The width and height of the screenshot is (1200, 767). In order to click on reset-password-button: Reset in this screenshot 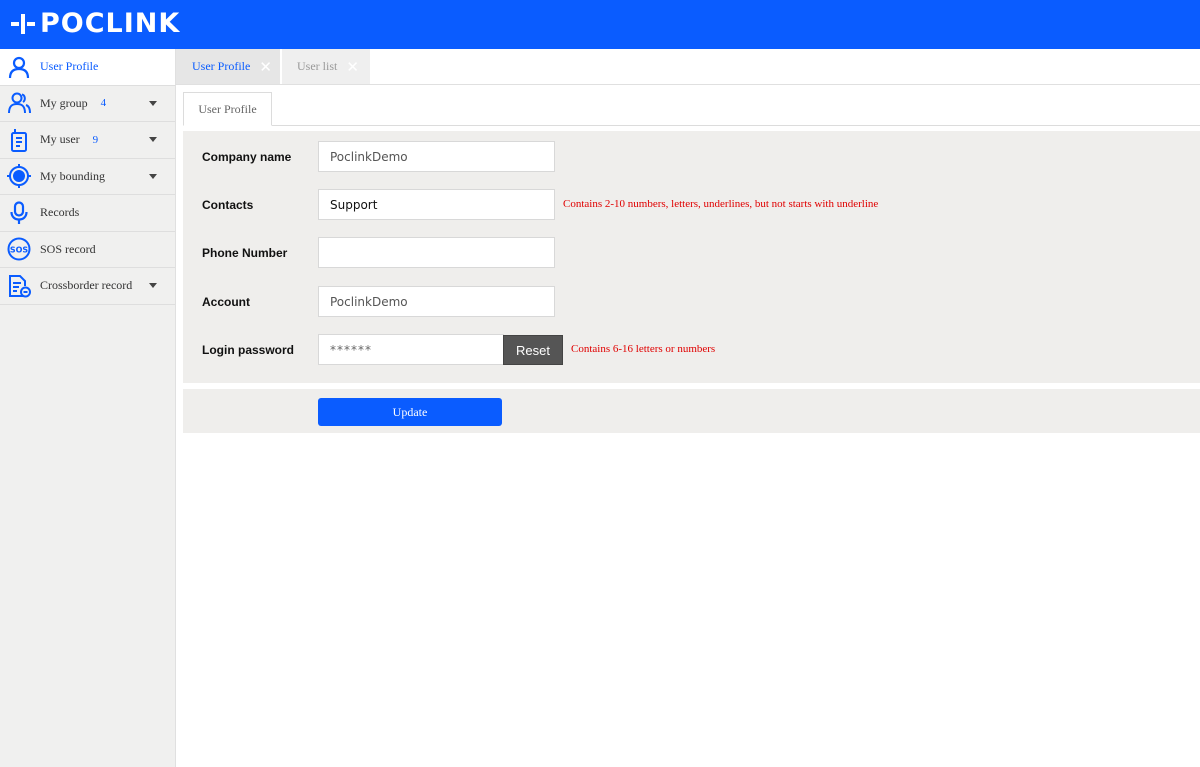, I will do `click(533, 350)`.